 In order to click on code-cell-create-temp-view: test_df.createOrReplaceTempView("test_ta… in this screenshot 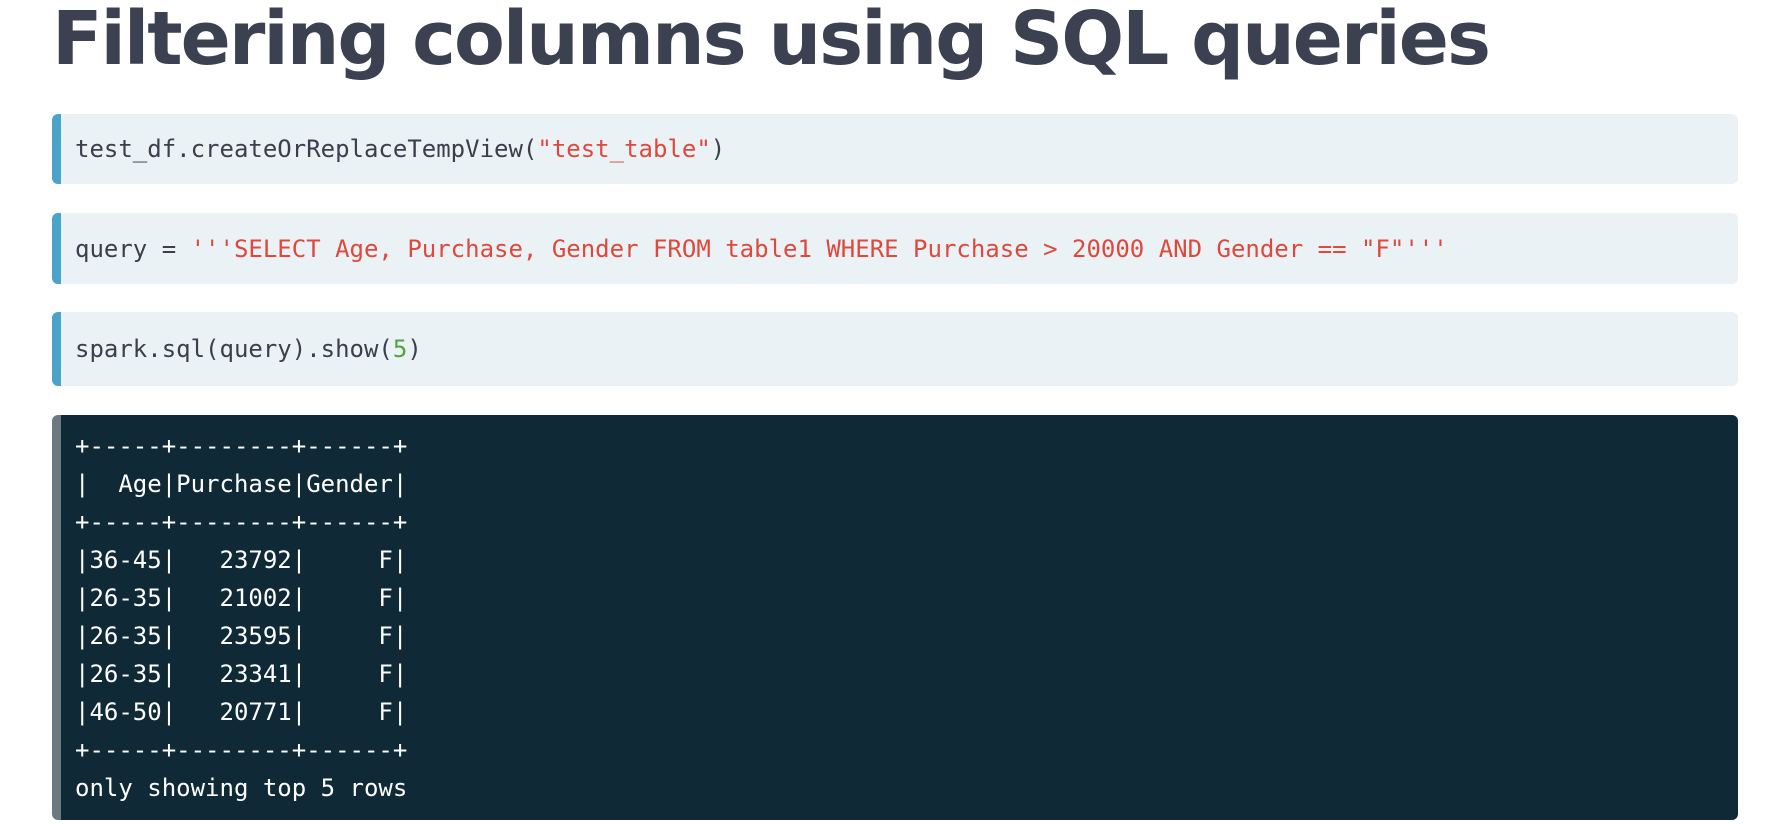, I will do `click(895, 149)`.